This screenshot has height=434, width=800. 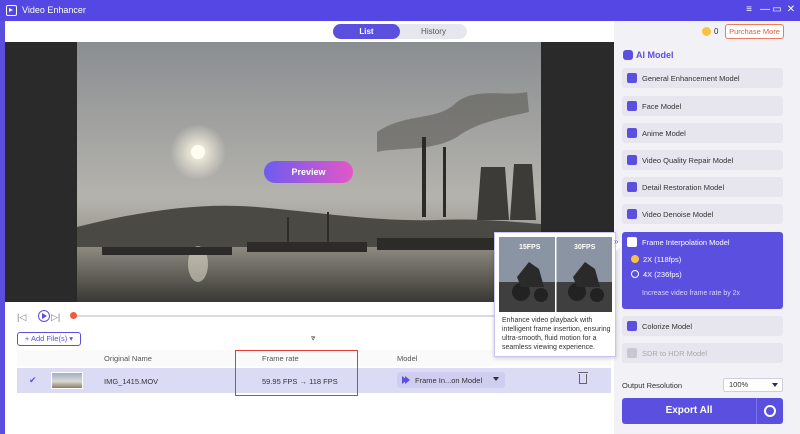 What do you see at coordinates (21, 317) in the screenshot?
I see `previous-frame-button: |◁` at bounding box center [21, 317].